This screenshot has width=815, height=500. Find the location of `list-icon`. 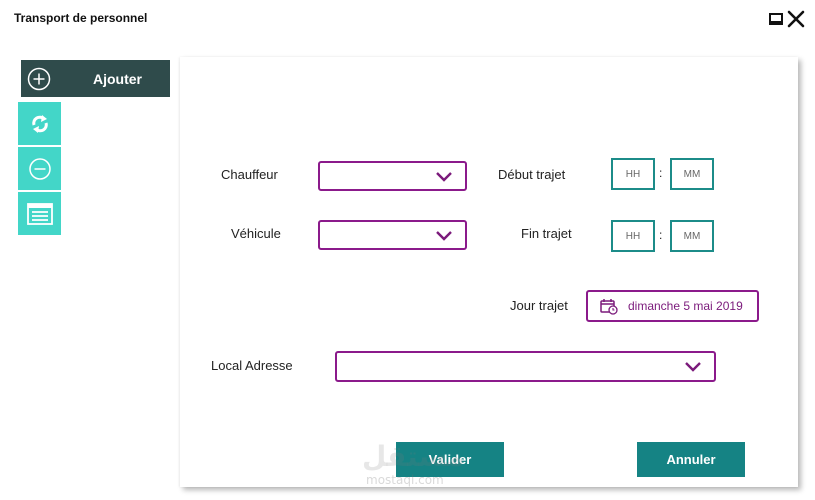

list-icon is located at coordinates (39, 213).